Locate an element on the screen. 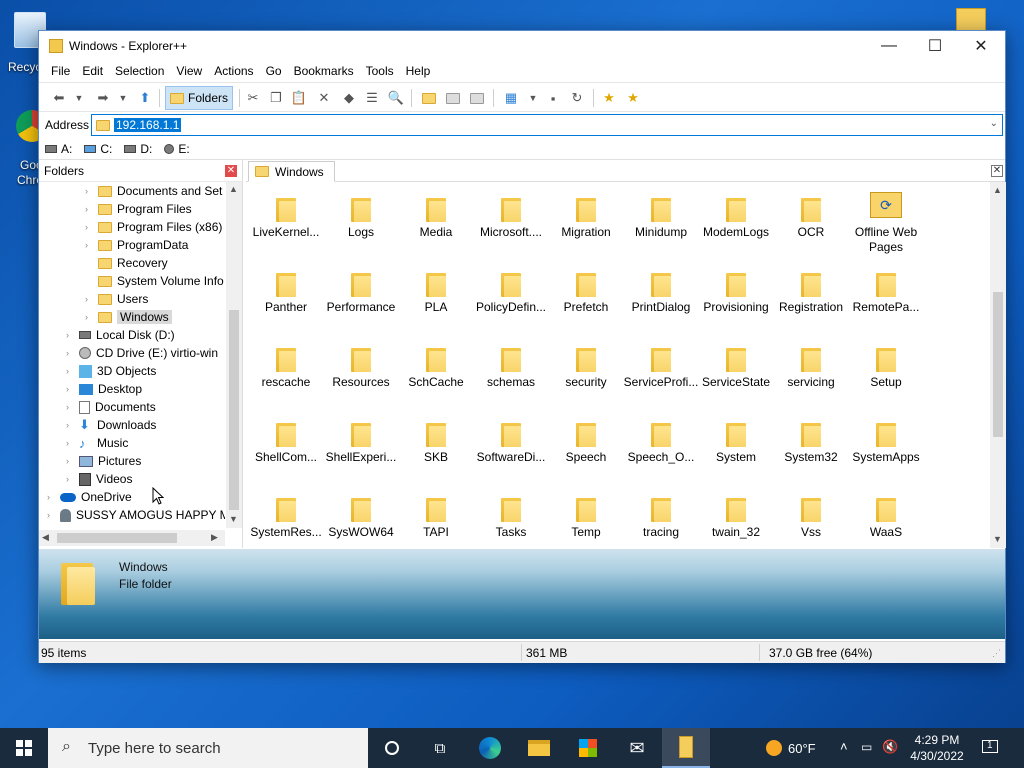 Image resolution: width=1024 pixels, height=768 pixels. tree-item-documents: › Documents is located at coordinates (111, 407).